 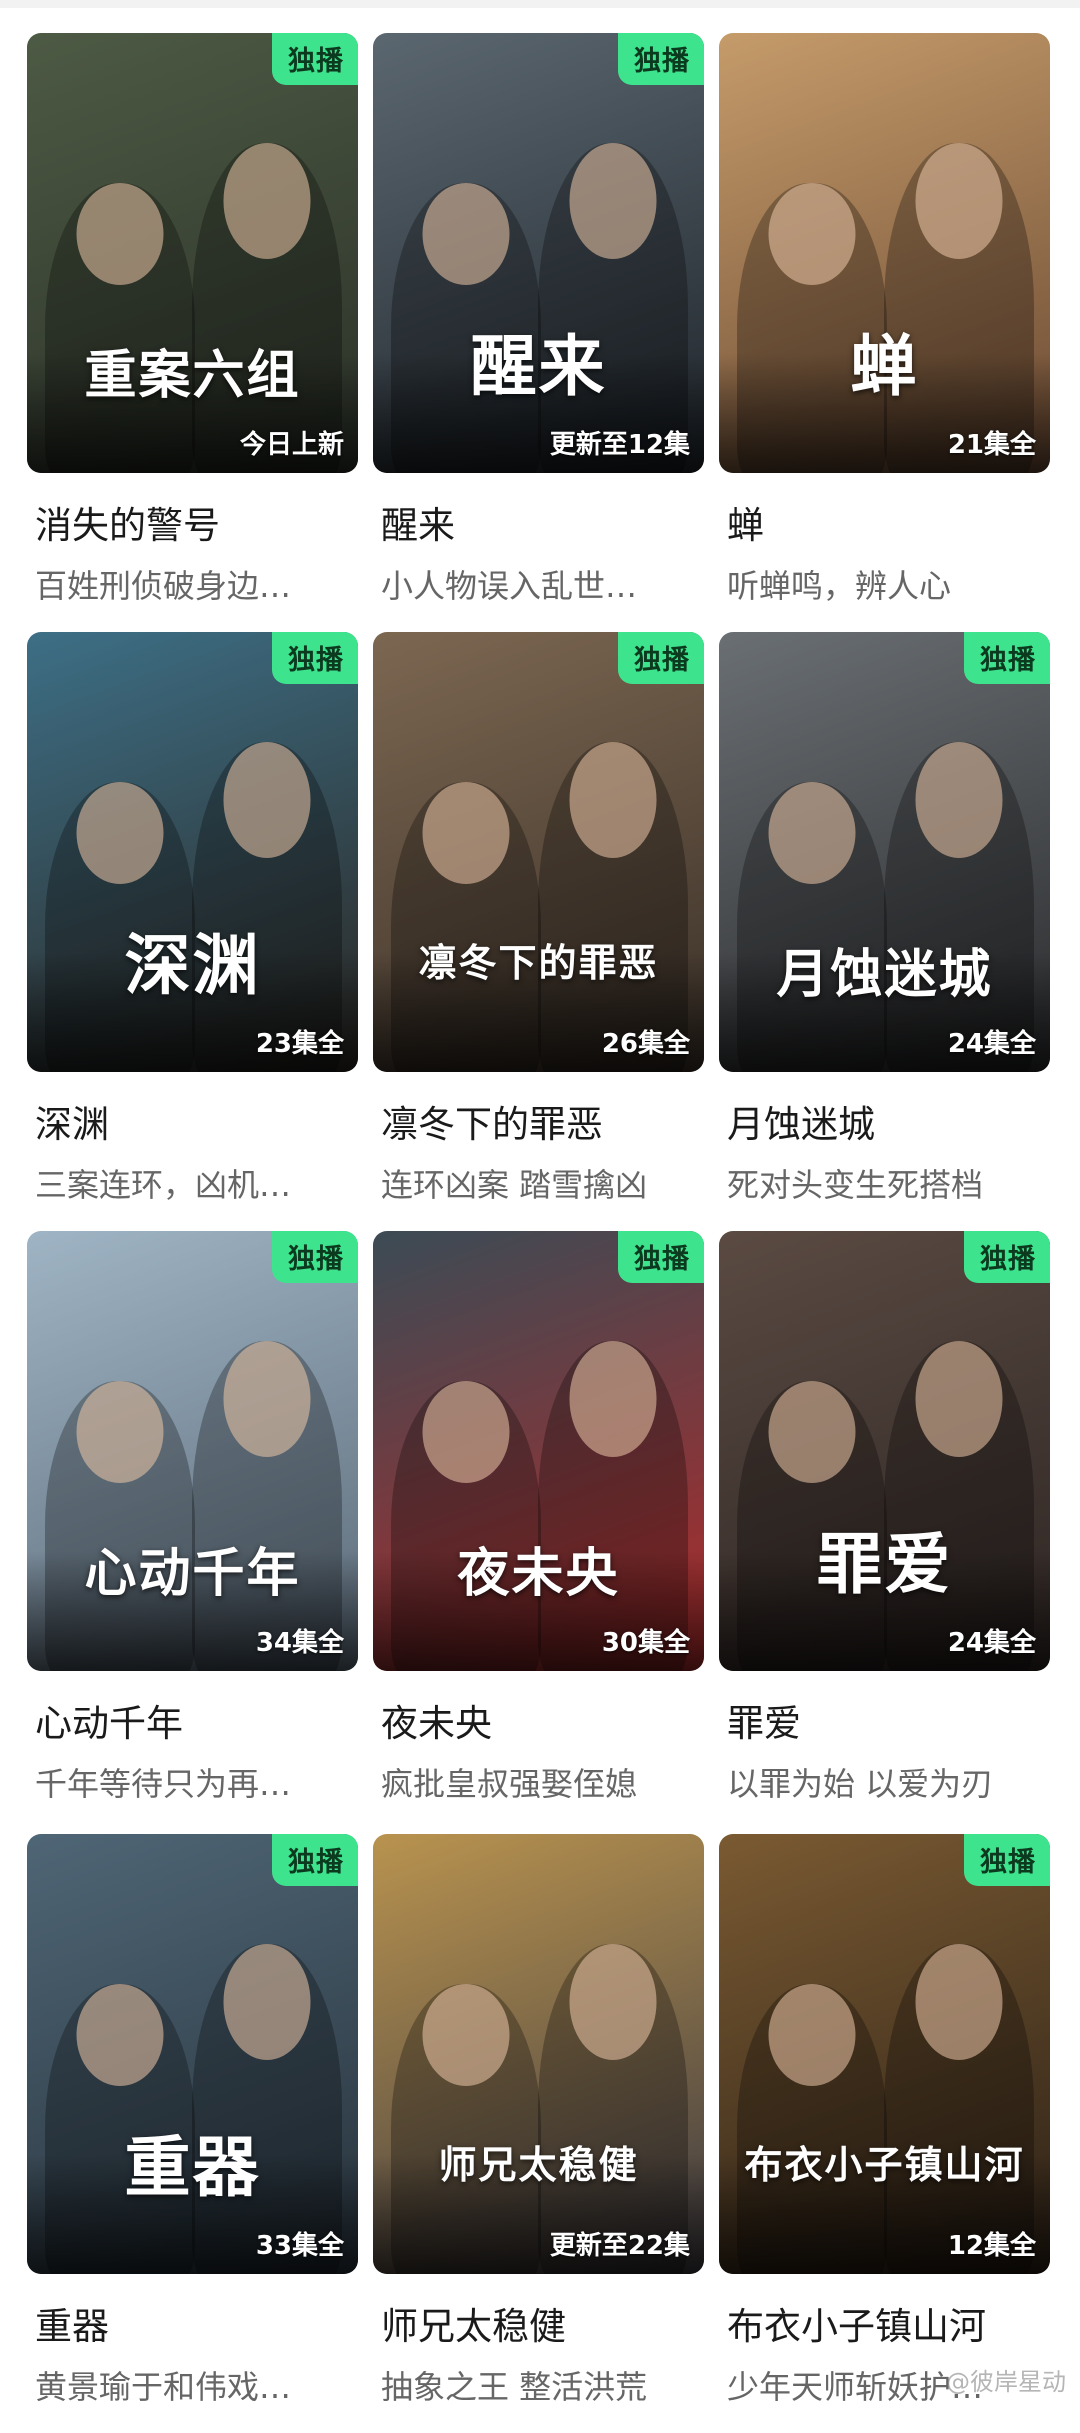 I want to click on drama-card-5: 凛冬下的罪恶 独播 26集全 凛冬下的罪恶 连环凶案 踏雪擒凶, so click(x=538, y=931).